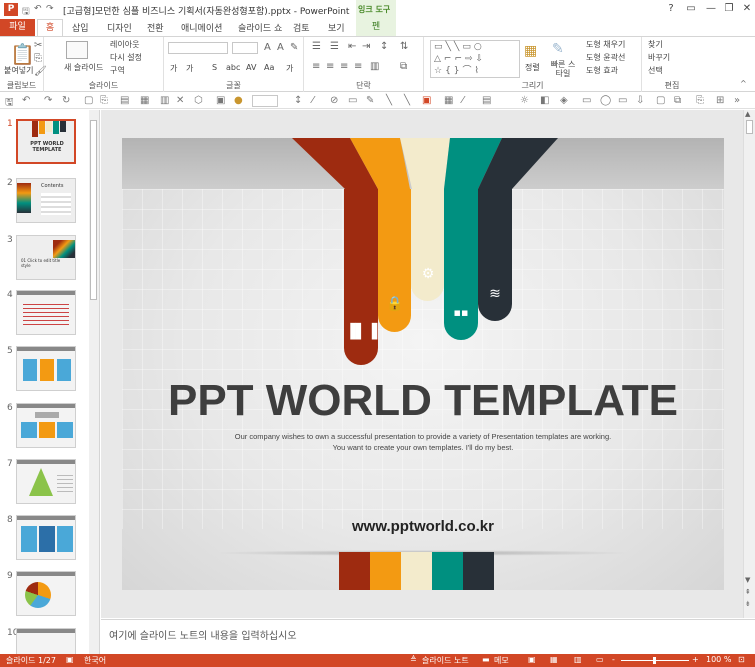 Image resolution: width=755 pixels, height=667 pixels. Describe the element at coordinates (671, 9) in the screenshot. I see `help-button: ?` at that location.